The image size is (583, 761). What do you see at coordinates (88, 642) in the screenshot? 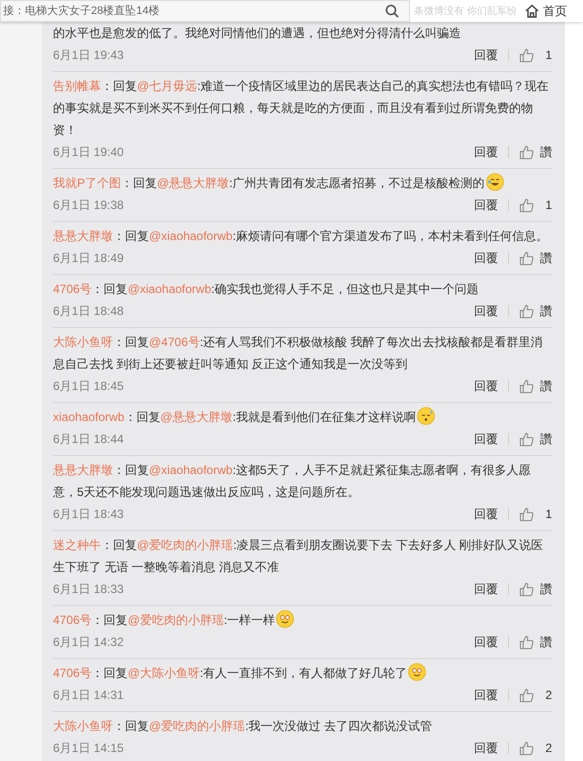
I see `timestamp: 6月1日 14:32` at bounding box center [88, 642].